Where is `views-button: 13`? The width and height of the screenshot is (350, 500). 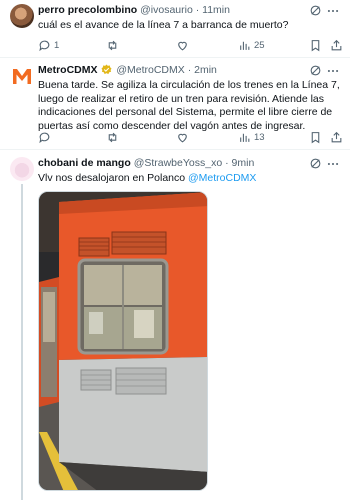 views-button: 13 is located at coordinates (251, 137).